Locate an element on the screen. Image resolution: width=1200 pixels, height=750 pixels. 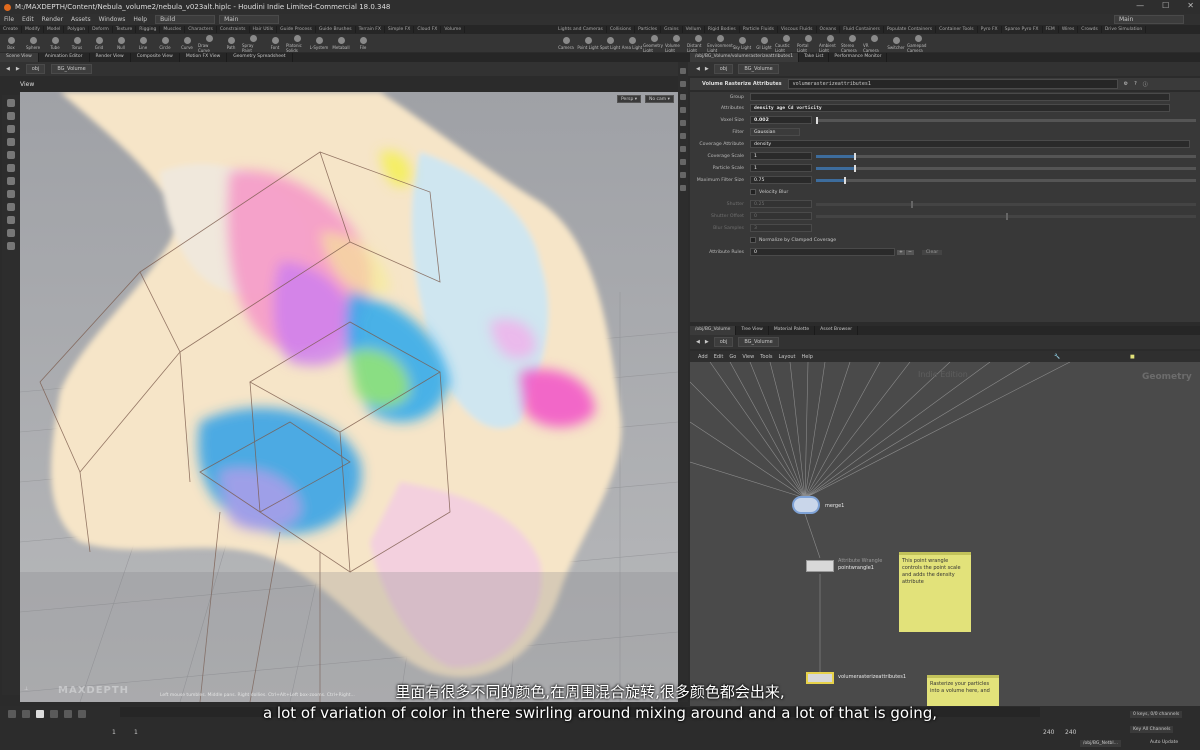
pointwrangle-node is located at coordinates (820, 566).